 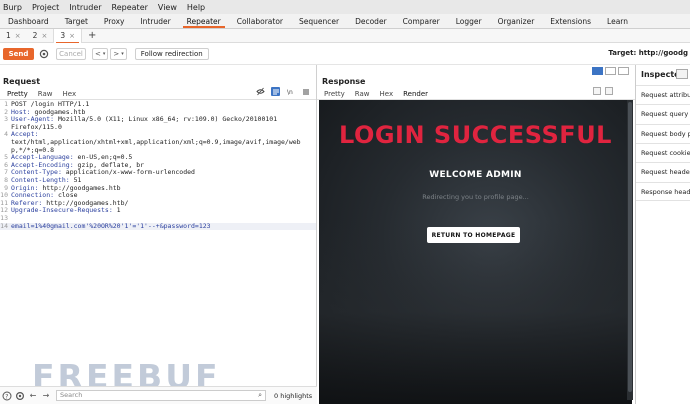 I want to click on inspector-row: Response headers, so click(x=663, y=191).